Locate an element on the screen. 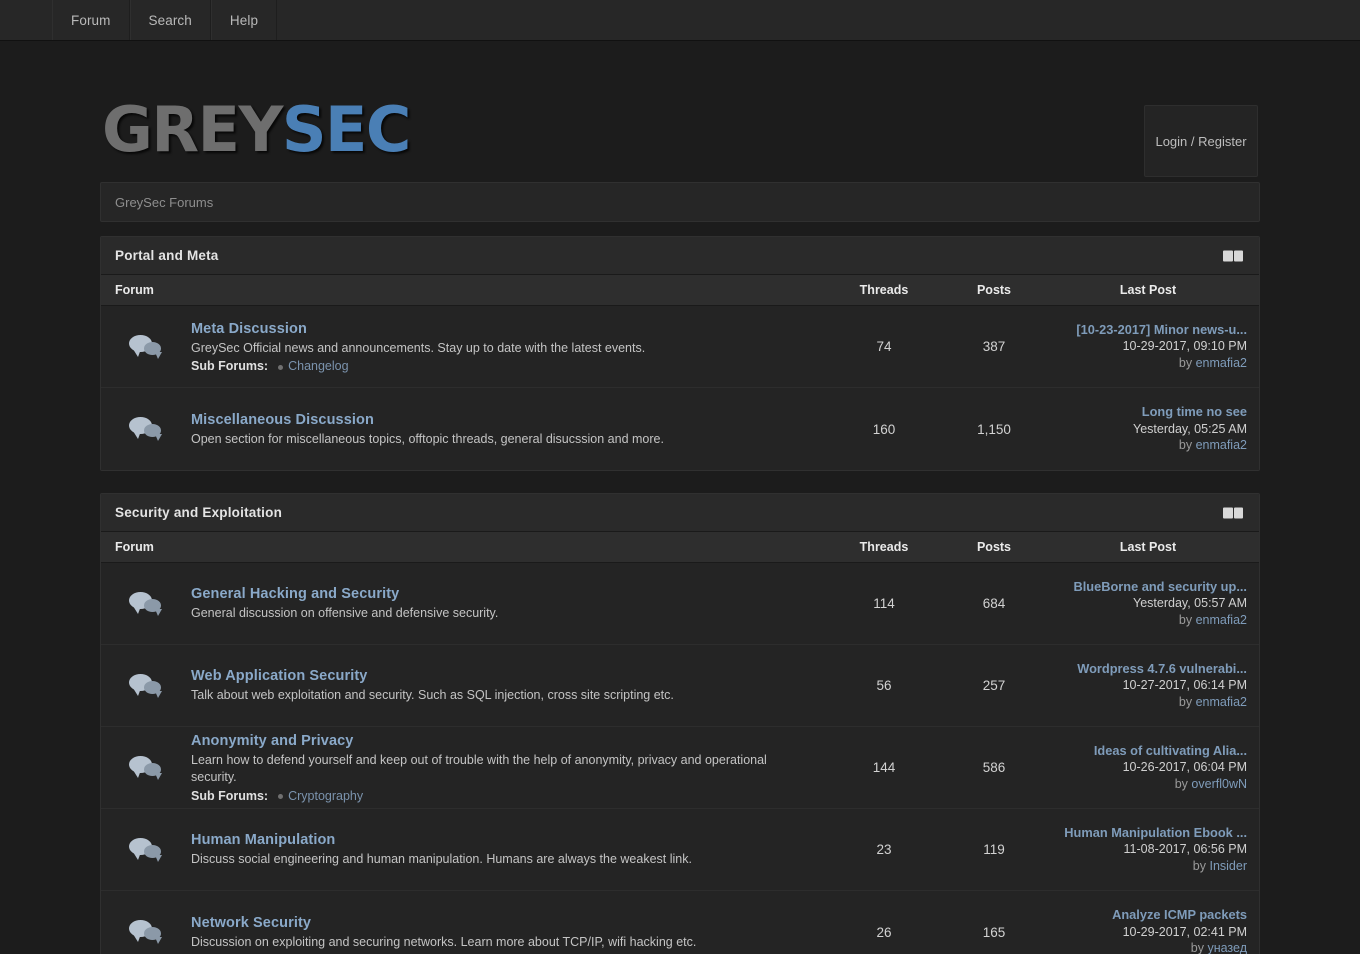 This screenshot has width=1360, height=954. forum-threads-count: 26 is located at coordinates (884, 932).